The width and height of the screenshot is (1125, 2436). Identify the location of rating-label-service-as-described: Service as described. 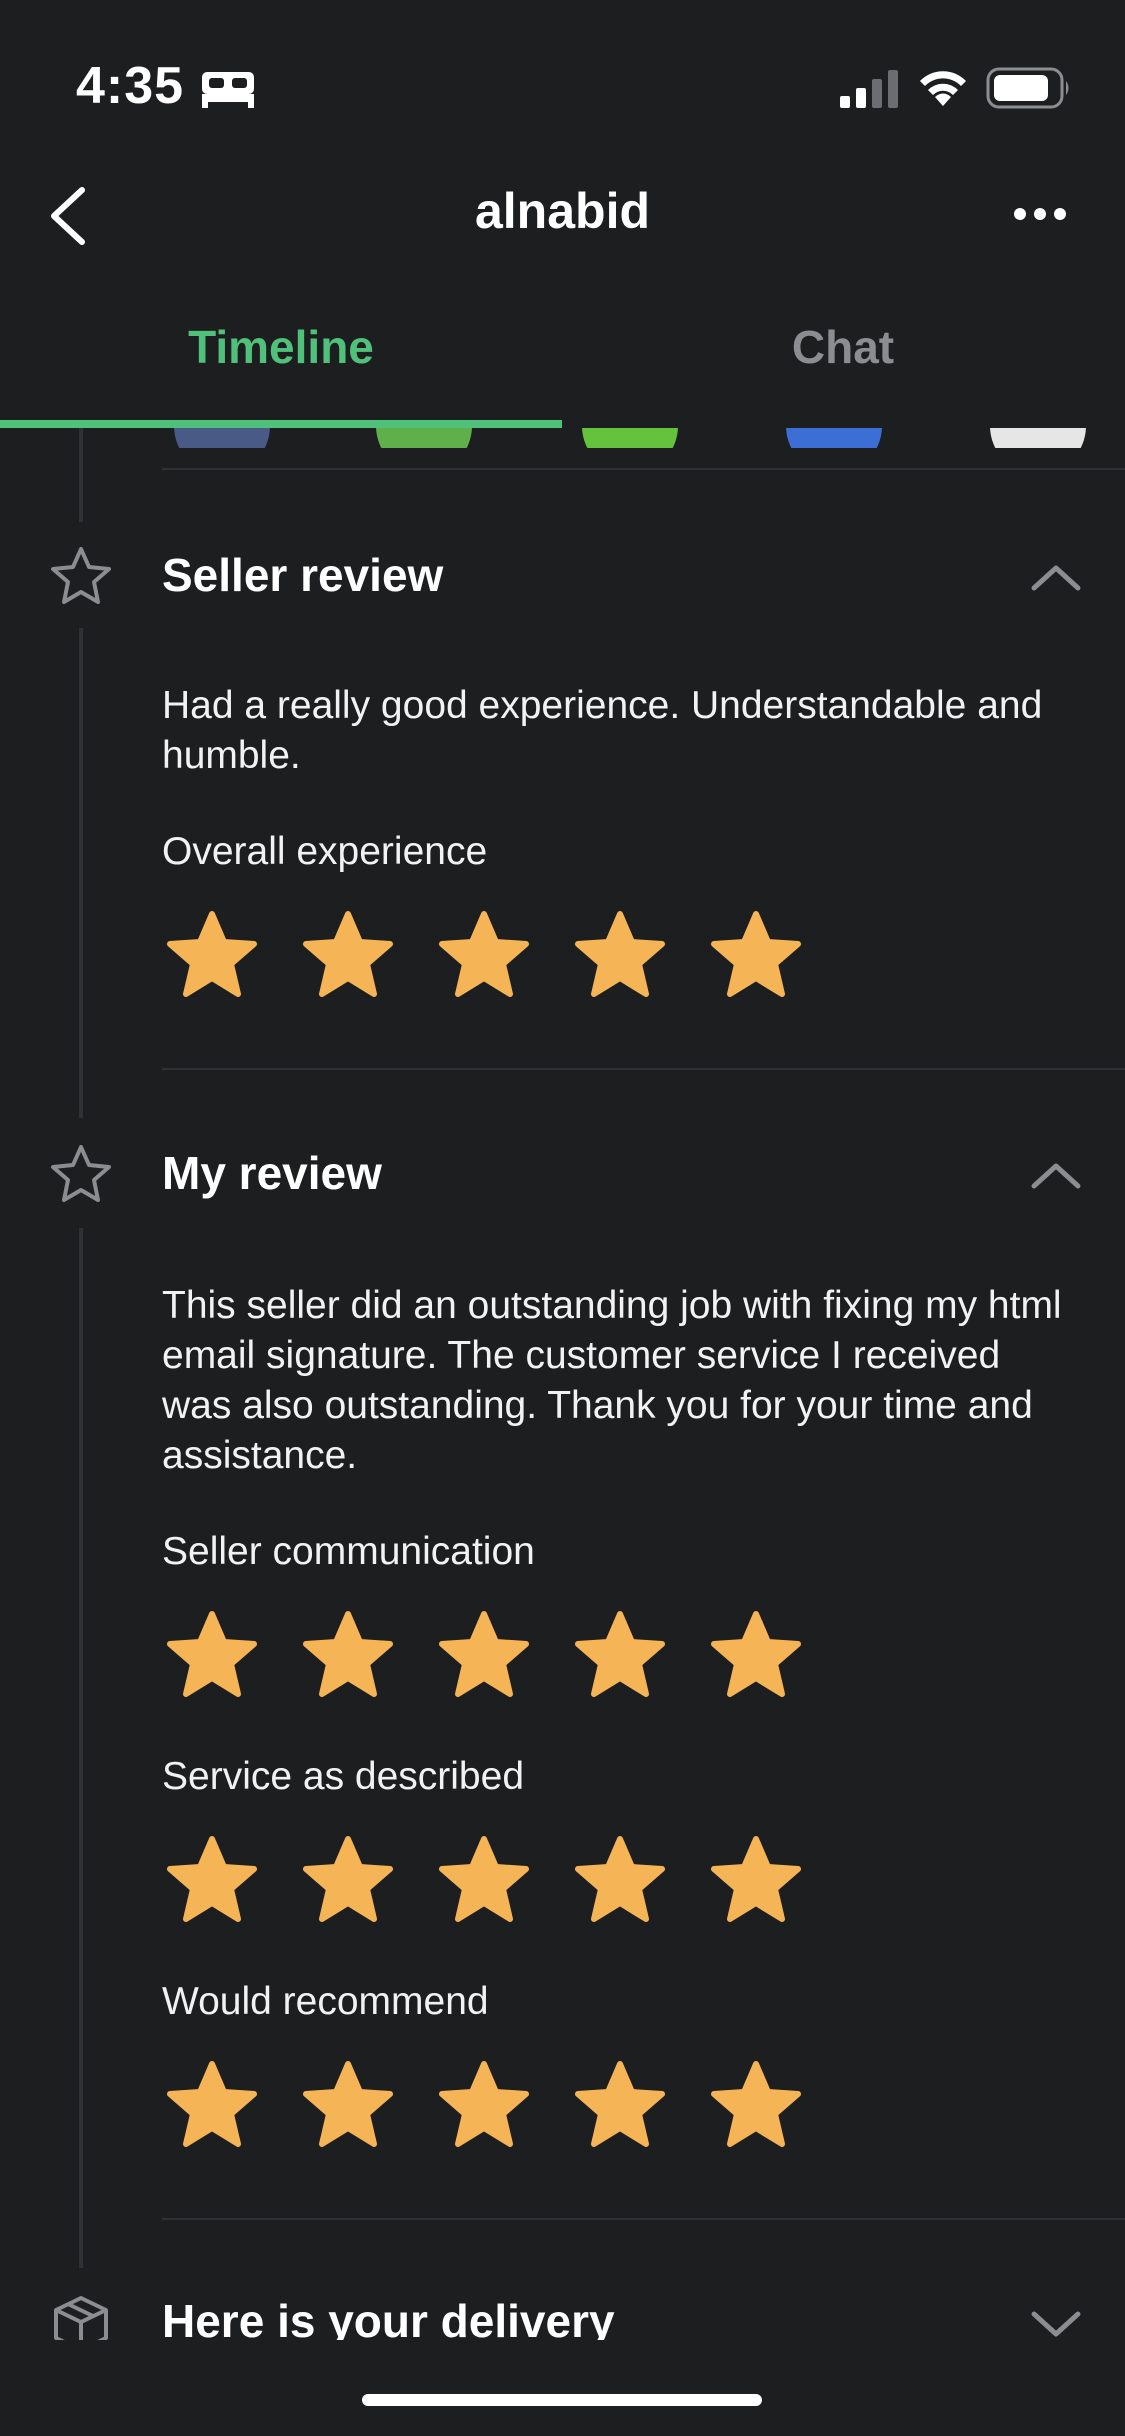
(343, 1776).